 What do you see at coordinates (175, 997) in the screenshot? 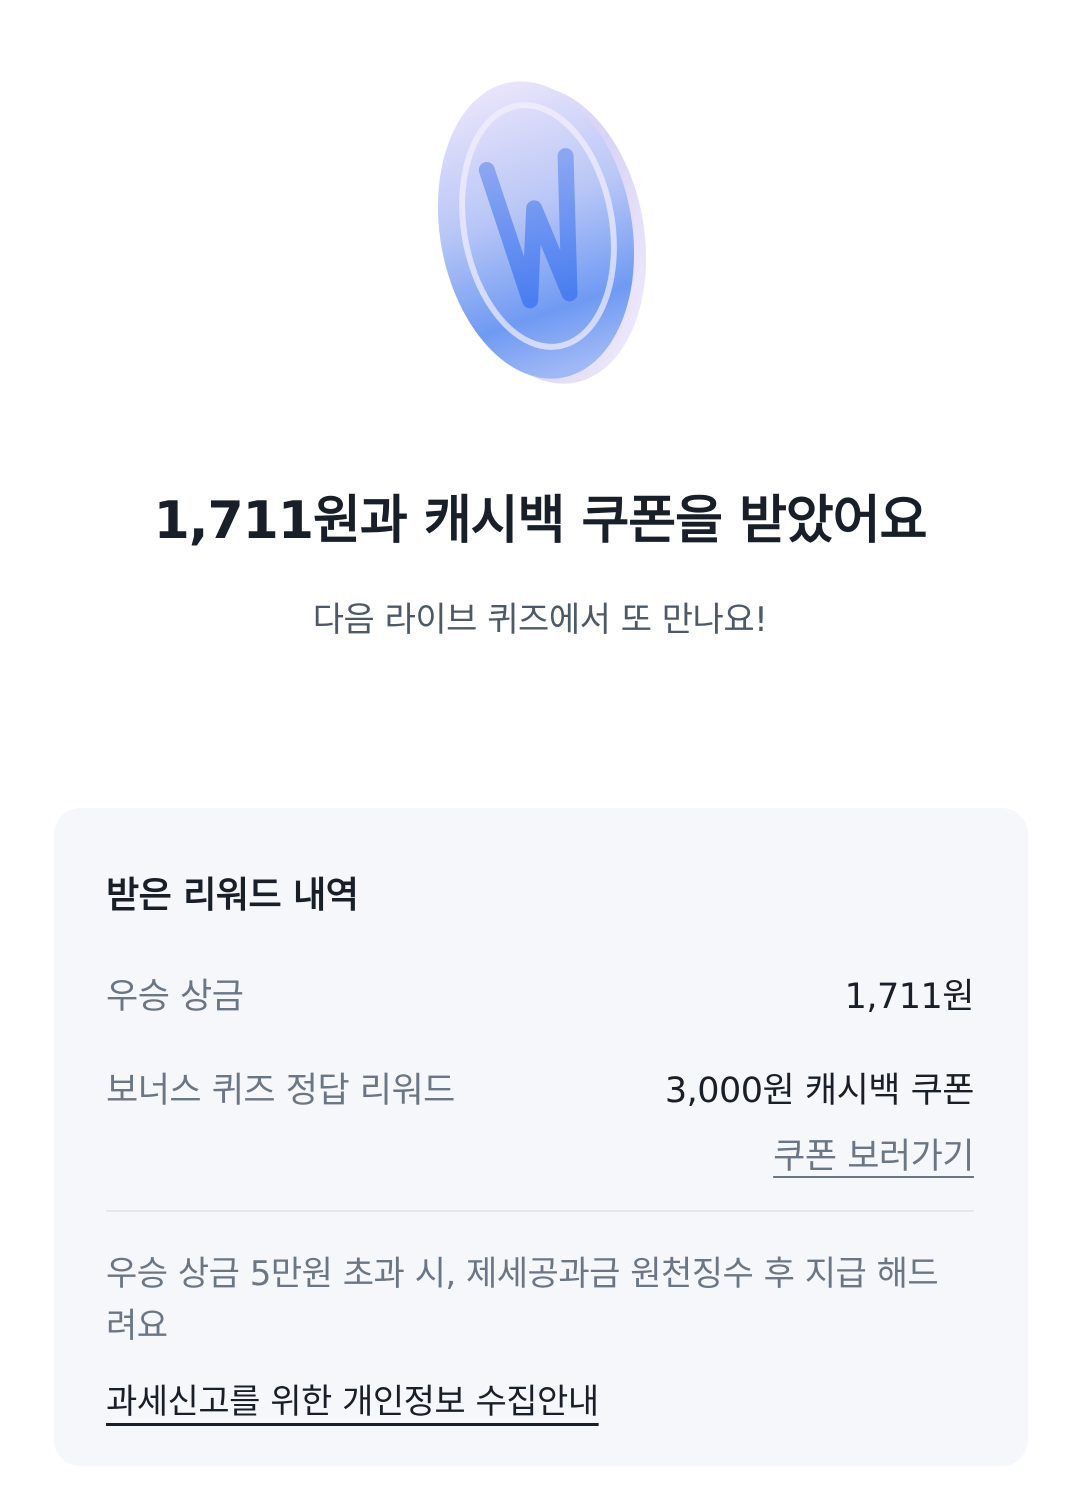
I see `winning-prize-label: 우승 상금` at bounding box center [175, 997].